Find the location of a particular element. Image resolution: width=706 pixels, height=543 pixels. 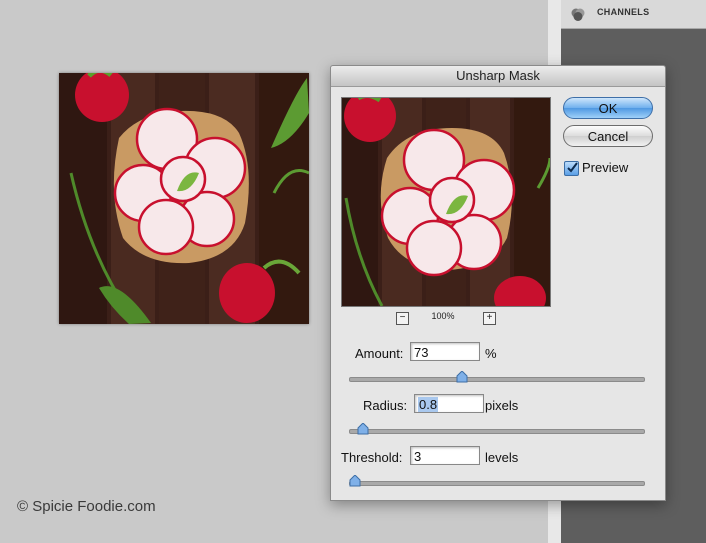

amount-slider-track is located at coordinates (497, 379).